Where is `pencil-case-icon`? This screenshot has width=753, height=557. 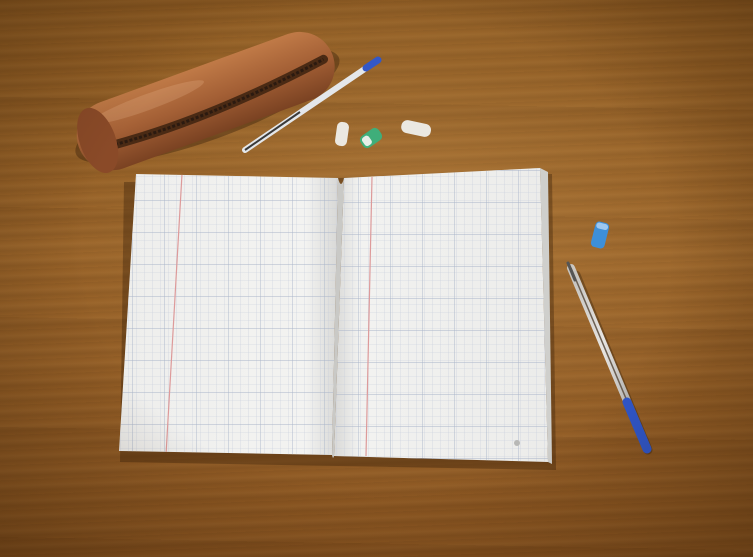
pencil-case-icon is located at coordinates (207, 102).